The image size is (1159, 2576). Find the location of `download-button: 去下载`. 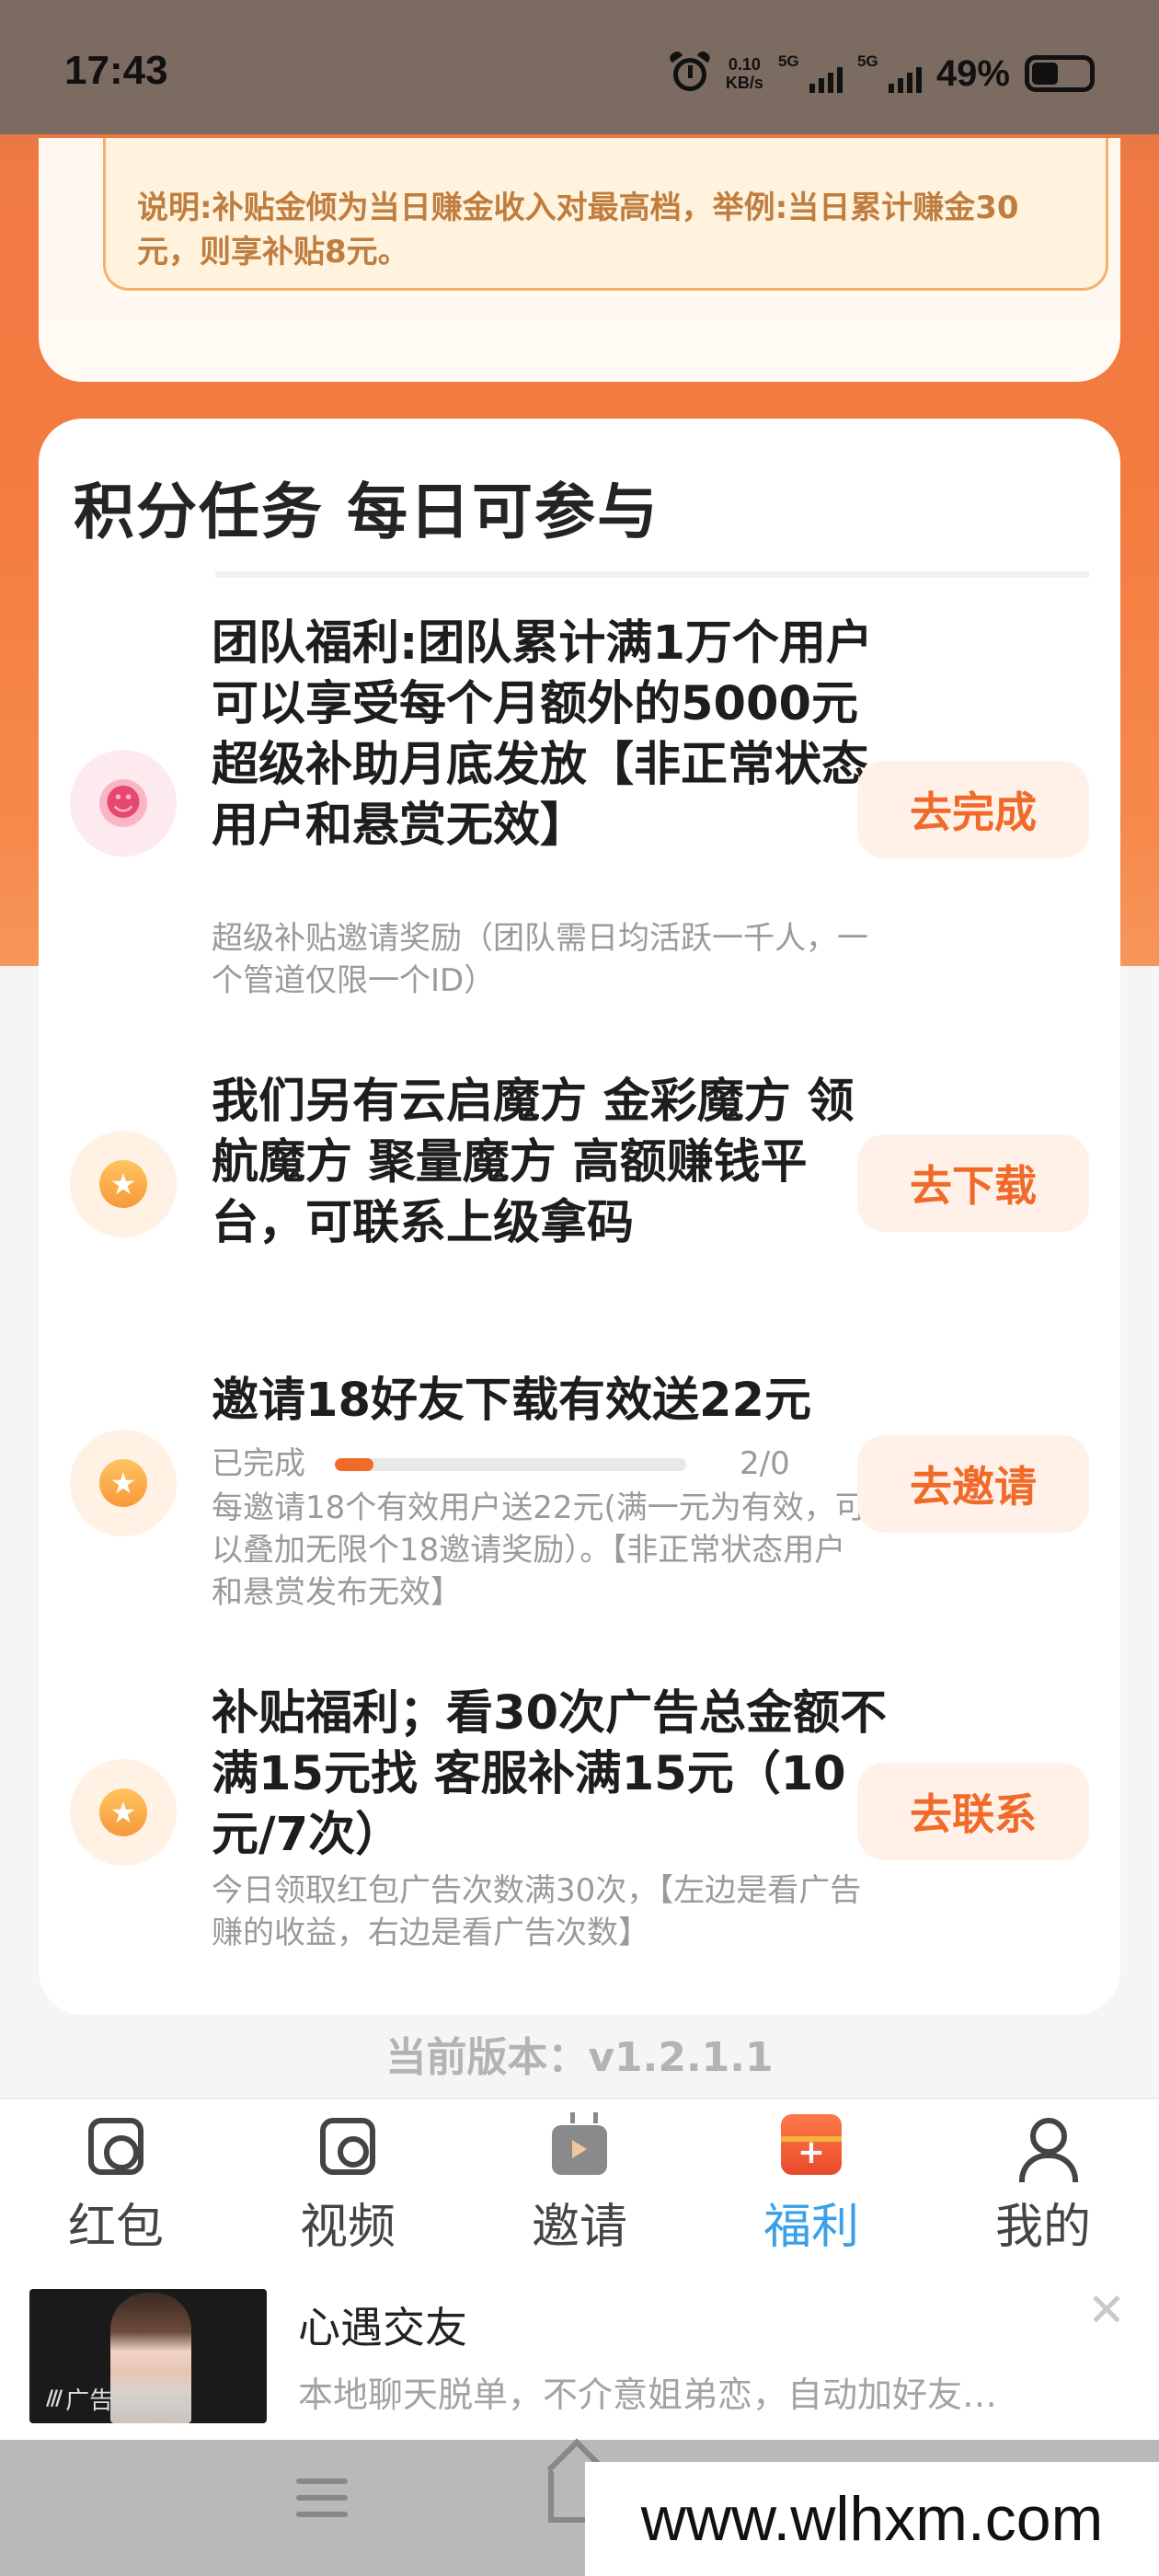

download-button: 去下载 is located at coordinates (973, 1183).